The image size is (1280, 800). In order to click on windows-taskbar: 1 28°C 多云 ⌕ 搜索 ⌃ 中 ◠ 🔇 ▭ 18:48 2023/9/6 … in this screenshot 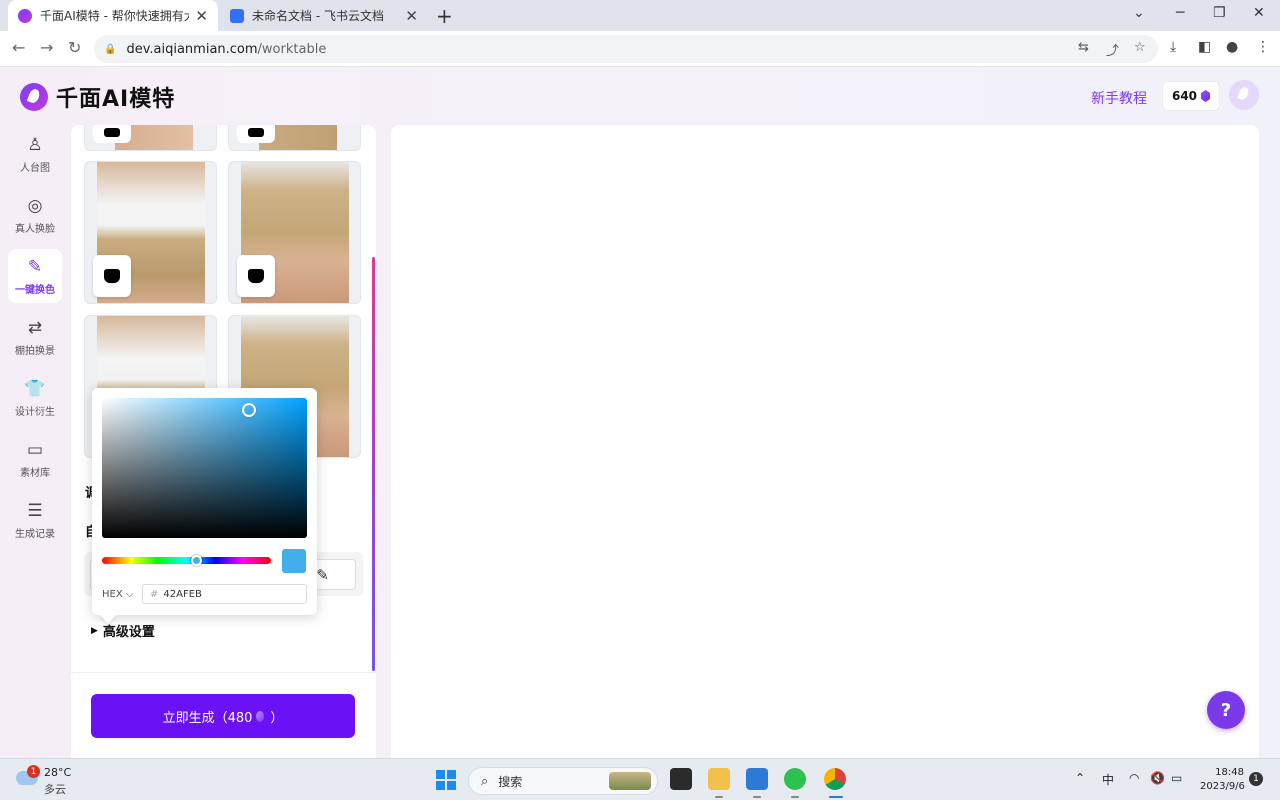, I will do `click(640, 779)`.